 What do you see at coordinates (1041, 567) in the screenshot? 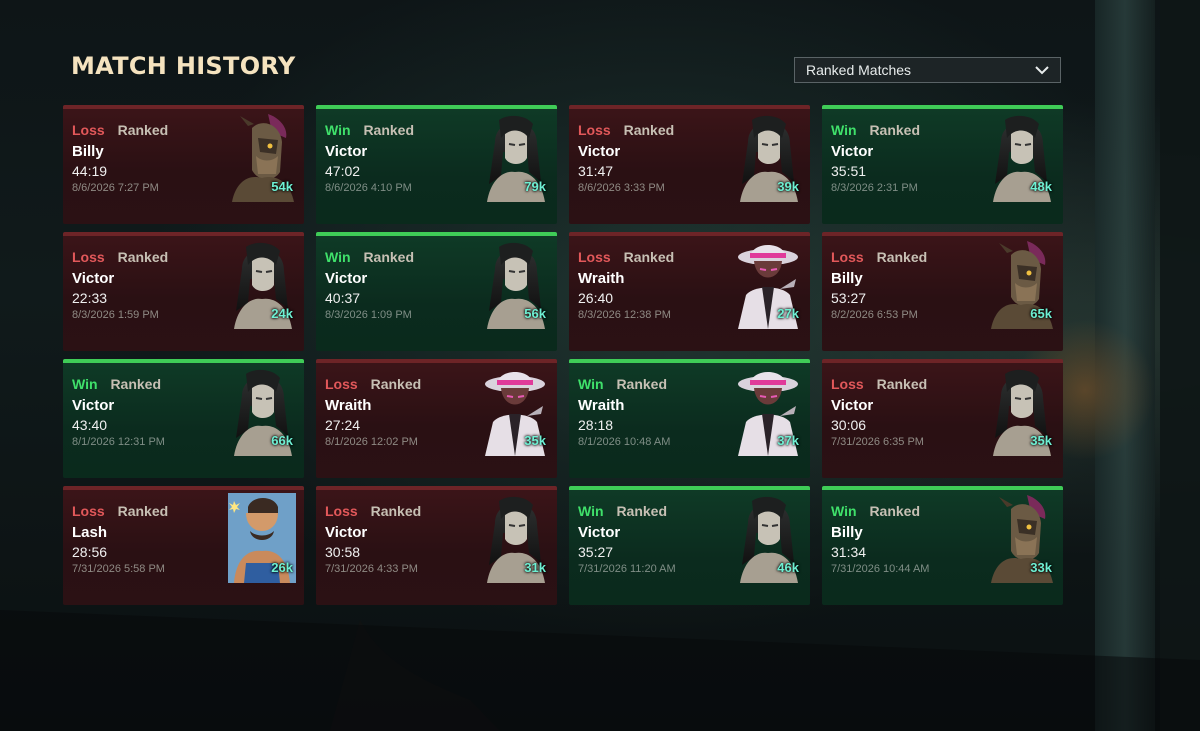
I see `souls-count: 33k` at bounding box center [1041, 567].